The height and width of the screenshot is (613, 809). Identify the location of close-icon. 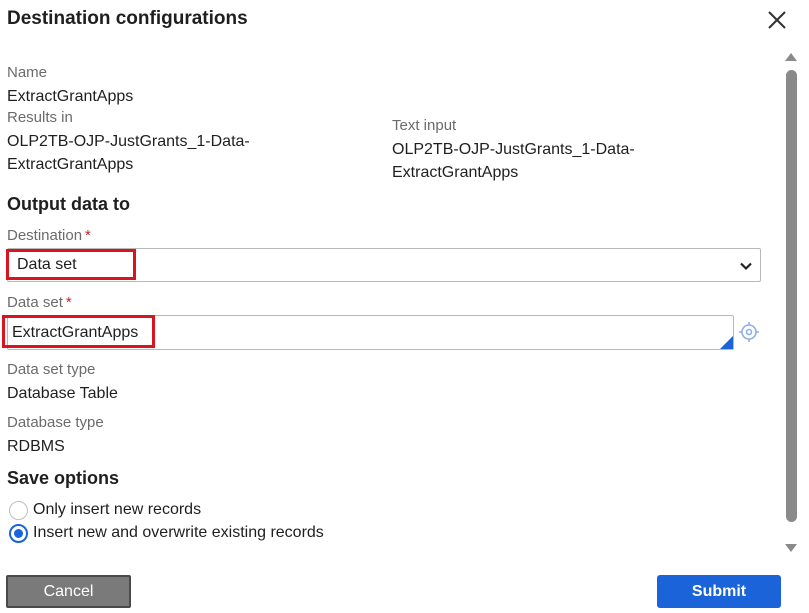
(777, 20).